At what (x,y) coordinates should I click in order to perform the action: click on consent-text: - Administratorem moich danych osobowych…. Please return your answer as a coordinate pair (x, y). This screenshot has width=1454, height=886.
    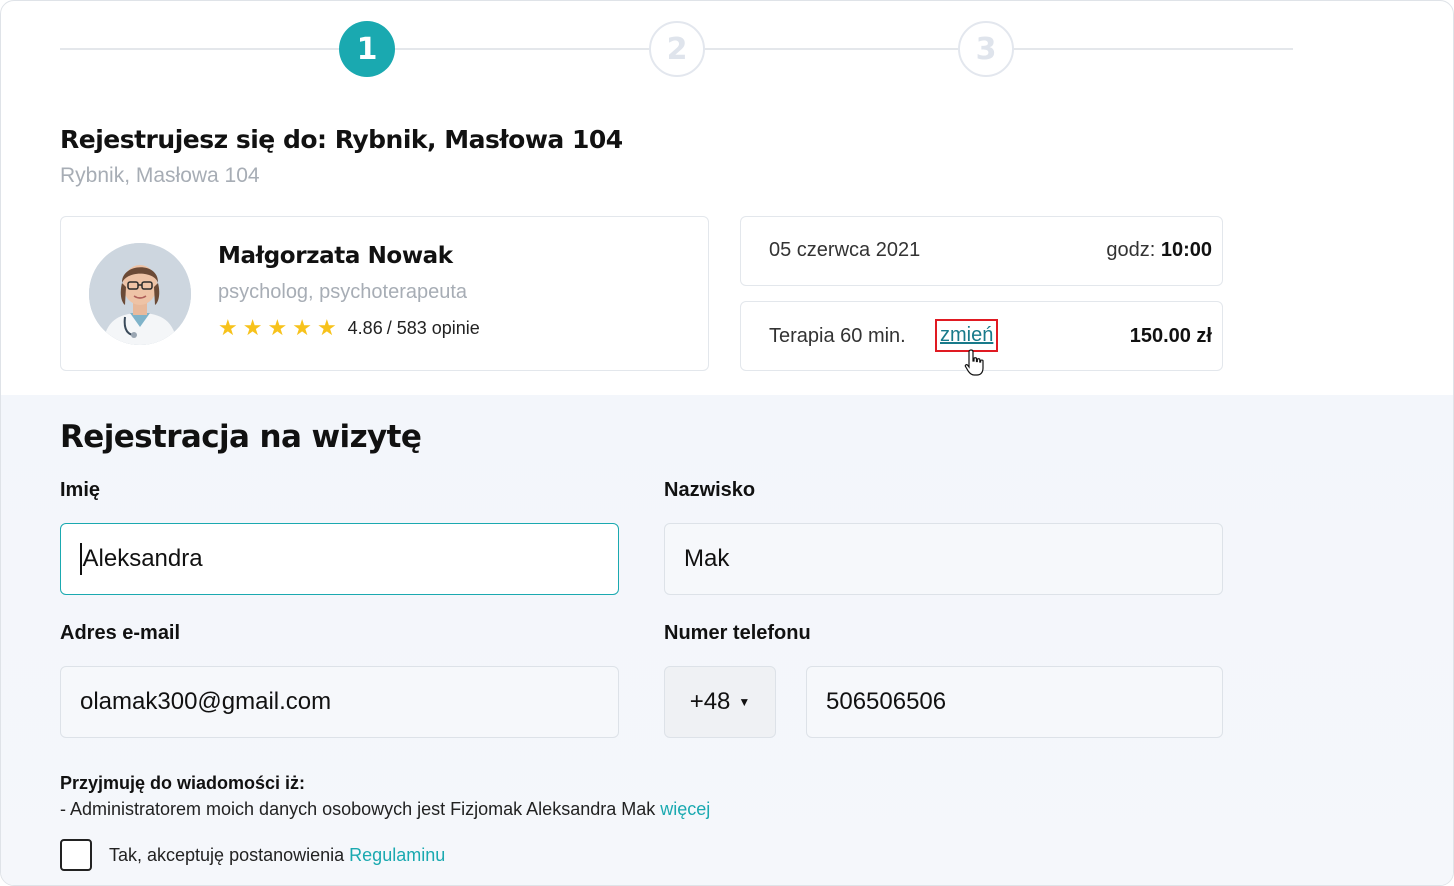
    Looking at the image, I should click on (358, 809).